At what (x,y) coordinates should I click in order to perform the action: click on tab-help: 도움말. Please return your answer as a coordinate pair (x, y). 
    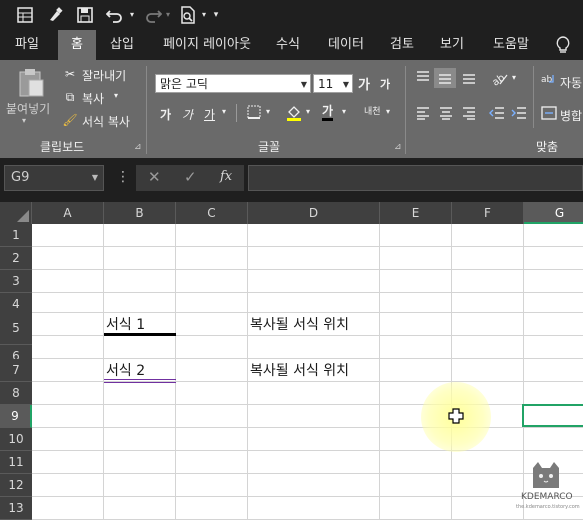
    Looking at the image, I should click on (511, 45).